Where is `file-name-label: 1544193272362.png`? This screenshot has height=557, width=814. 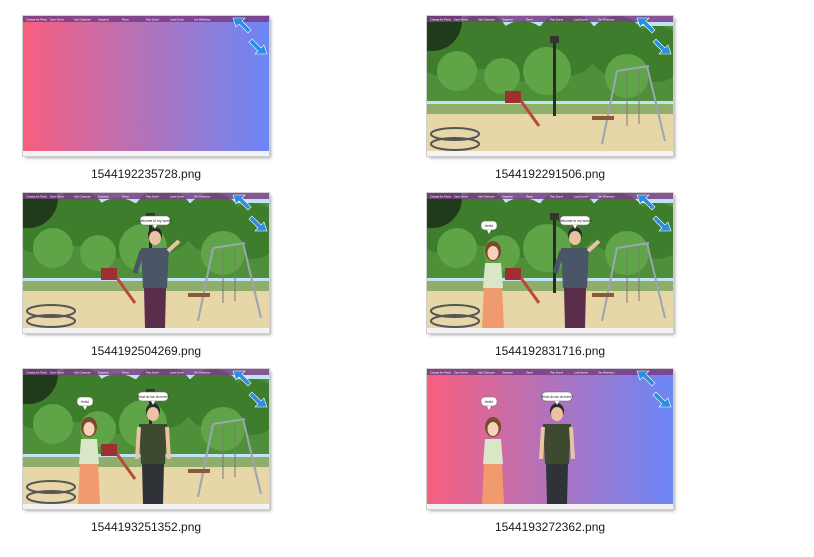 file-name-label: 1544193272362.png is located at coordinates (550, 527).